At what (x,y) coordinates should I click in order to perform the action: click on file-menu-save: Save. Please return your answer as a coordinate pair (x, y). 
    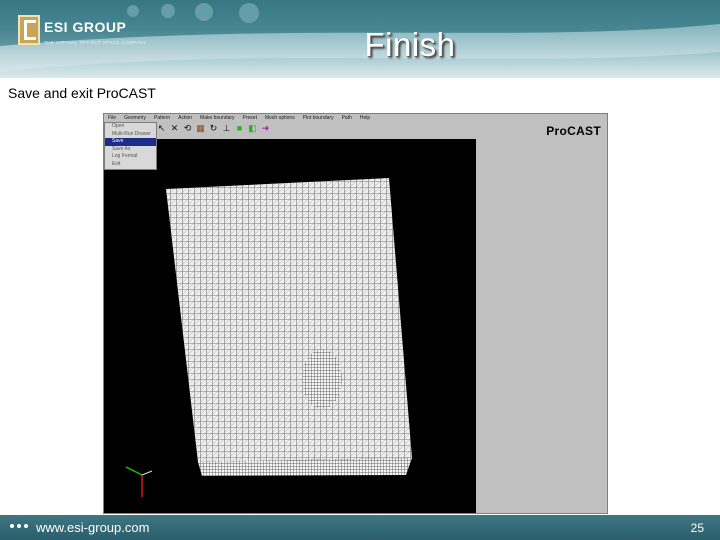
    Looking at the image, I should click on (130, 142).